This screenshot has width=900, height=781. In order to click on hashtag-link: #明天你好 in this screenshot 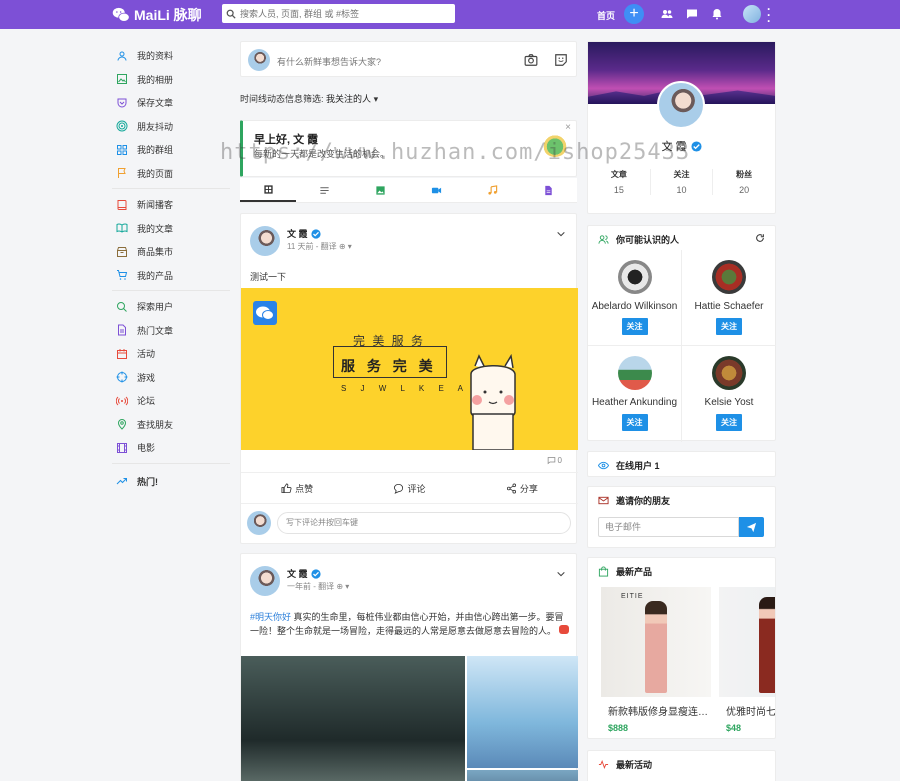, I will do `click(270, 617)`.